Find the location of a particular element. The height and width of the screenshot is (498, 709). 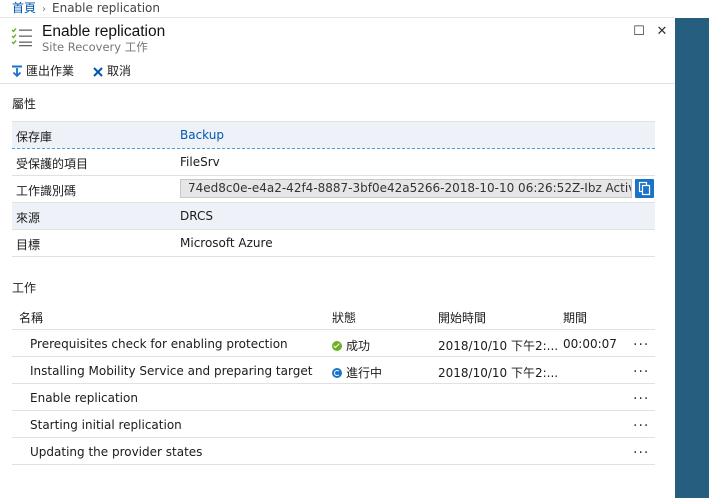

property-row-protected-item: 受保護的項目 FileSrv is located at coordinates (333, 162).